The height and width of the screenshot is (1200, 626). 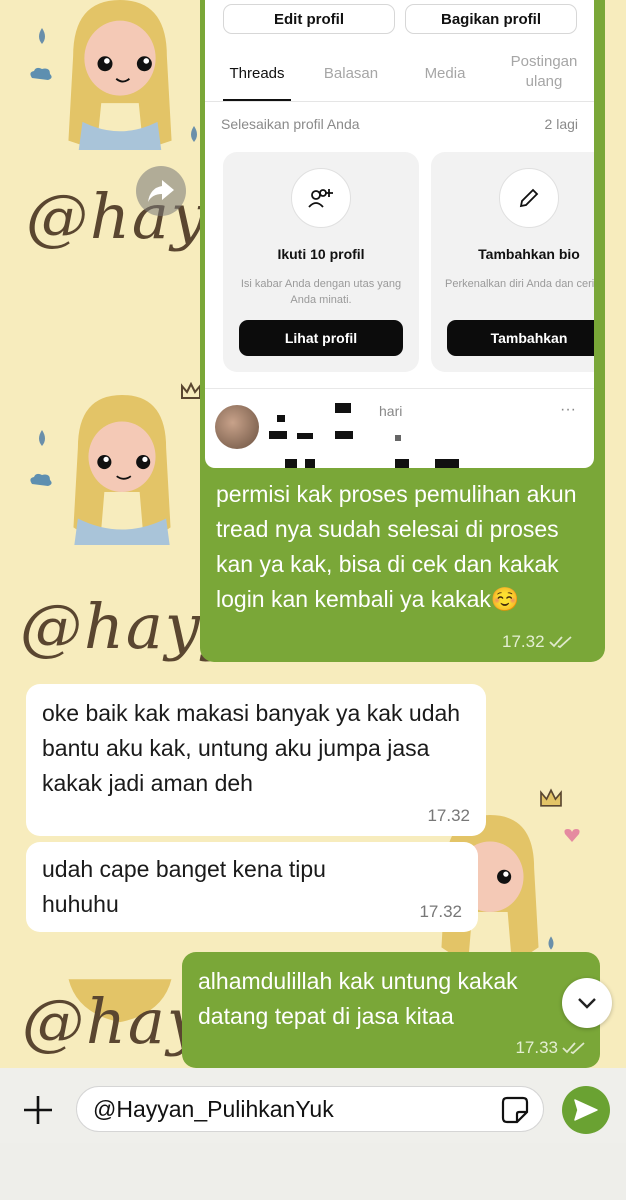 I want to click on tab-reposts: Postingan ulang, so click(x=544, y=71).